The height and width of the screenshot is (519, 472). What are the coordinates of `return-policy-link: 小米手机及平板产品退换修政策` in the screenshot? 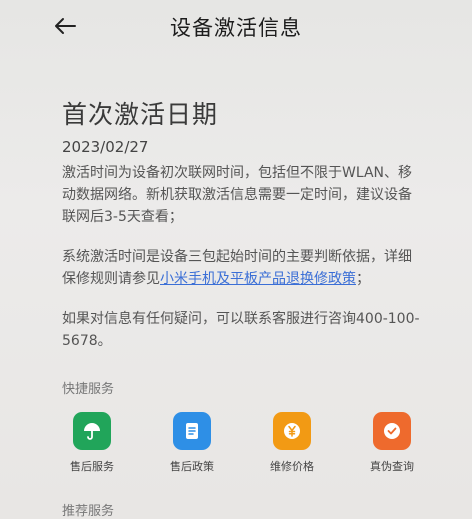 It's located at (258, 279).